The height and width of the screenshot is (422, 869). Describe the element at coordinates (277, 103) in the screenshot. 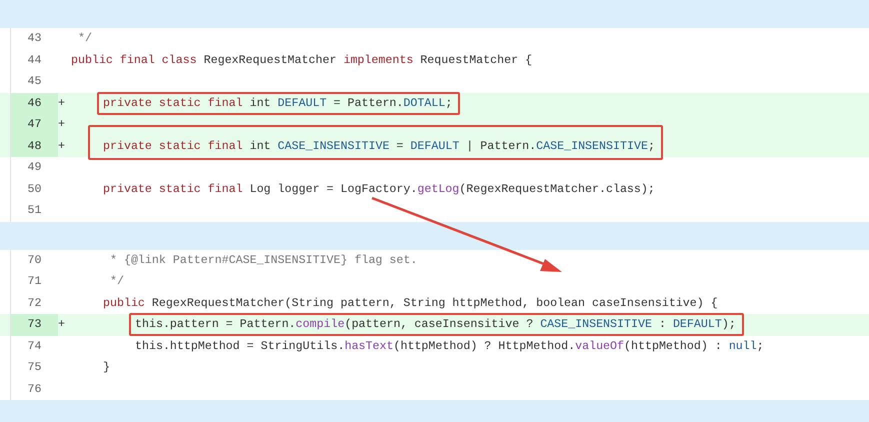

I see `code-text: private static final int DEFAULT = Pattern.DOTALL;` at that location.